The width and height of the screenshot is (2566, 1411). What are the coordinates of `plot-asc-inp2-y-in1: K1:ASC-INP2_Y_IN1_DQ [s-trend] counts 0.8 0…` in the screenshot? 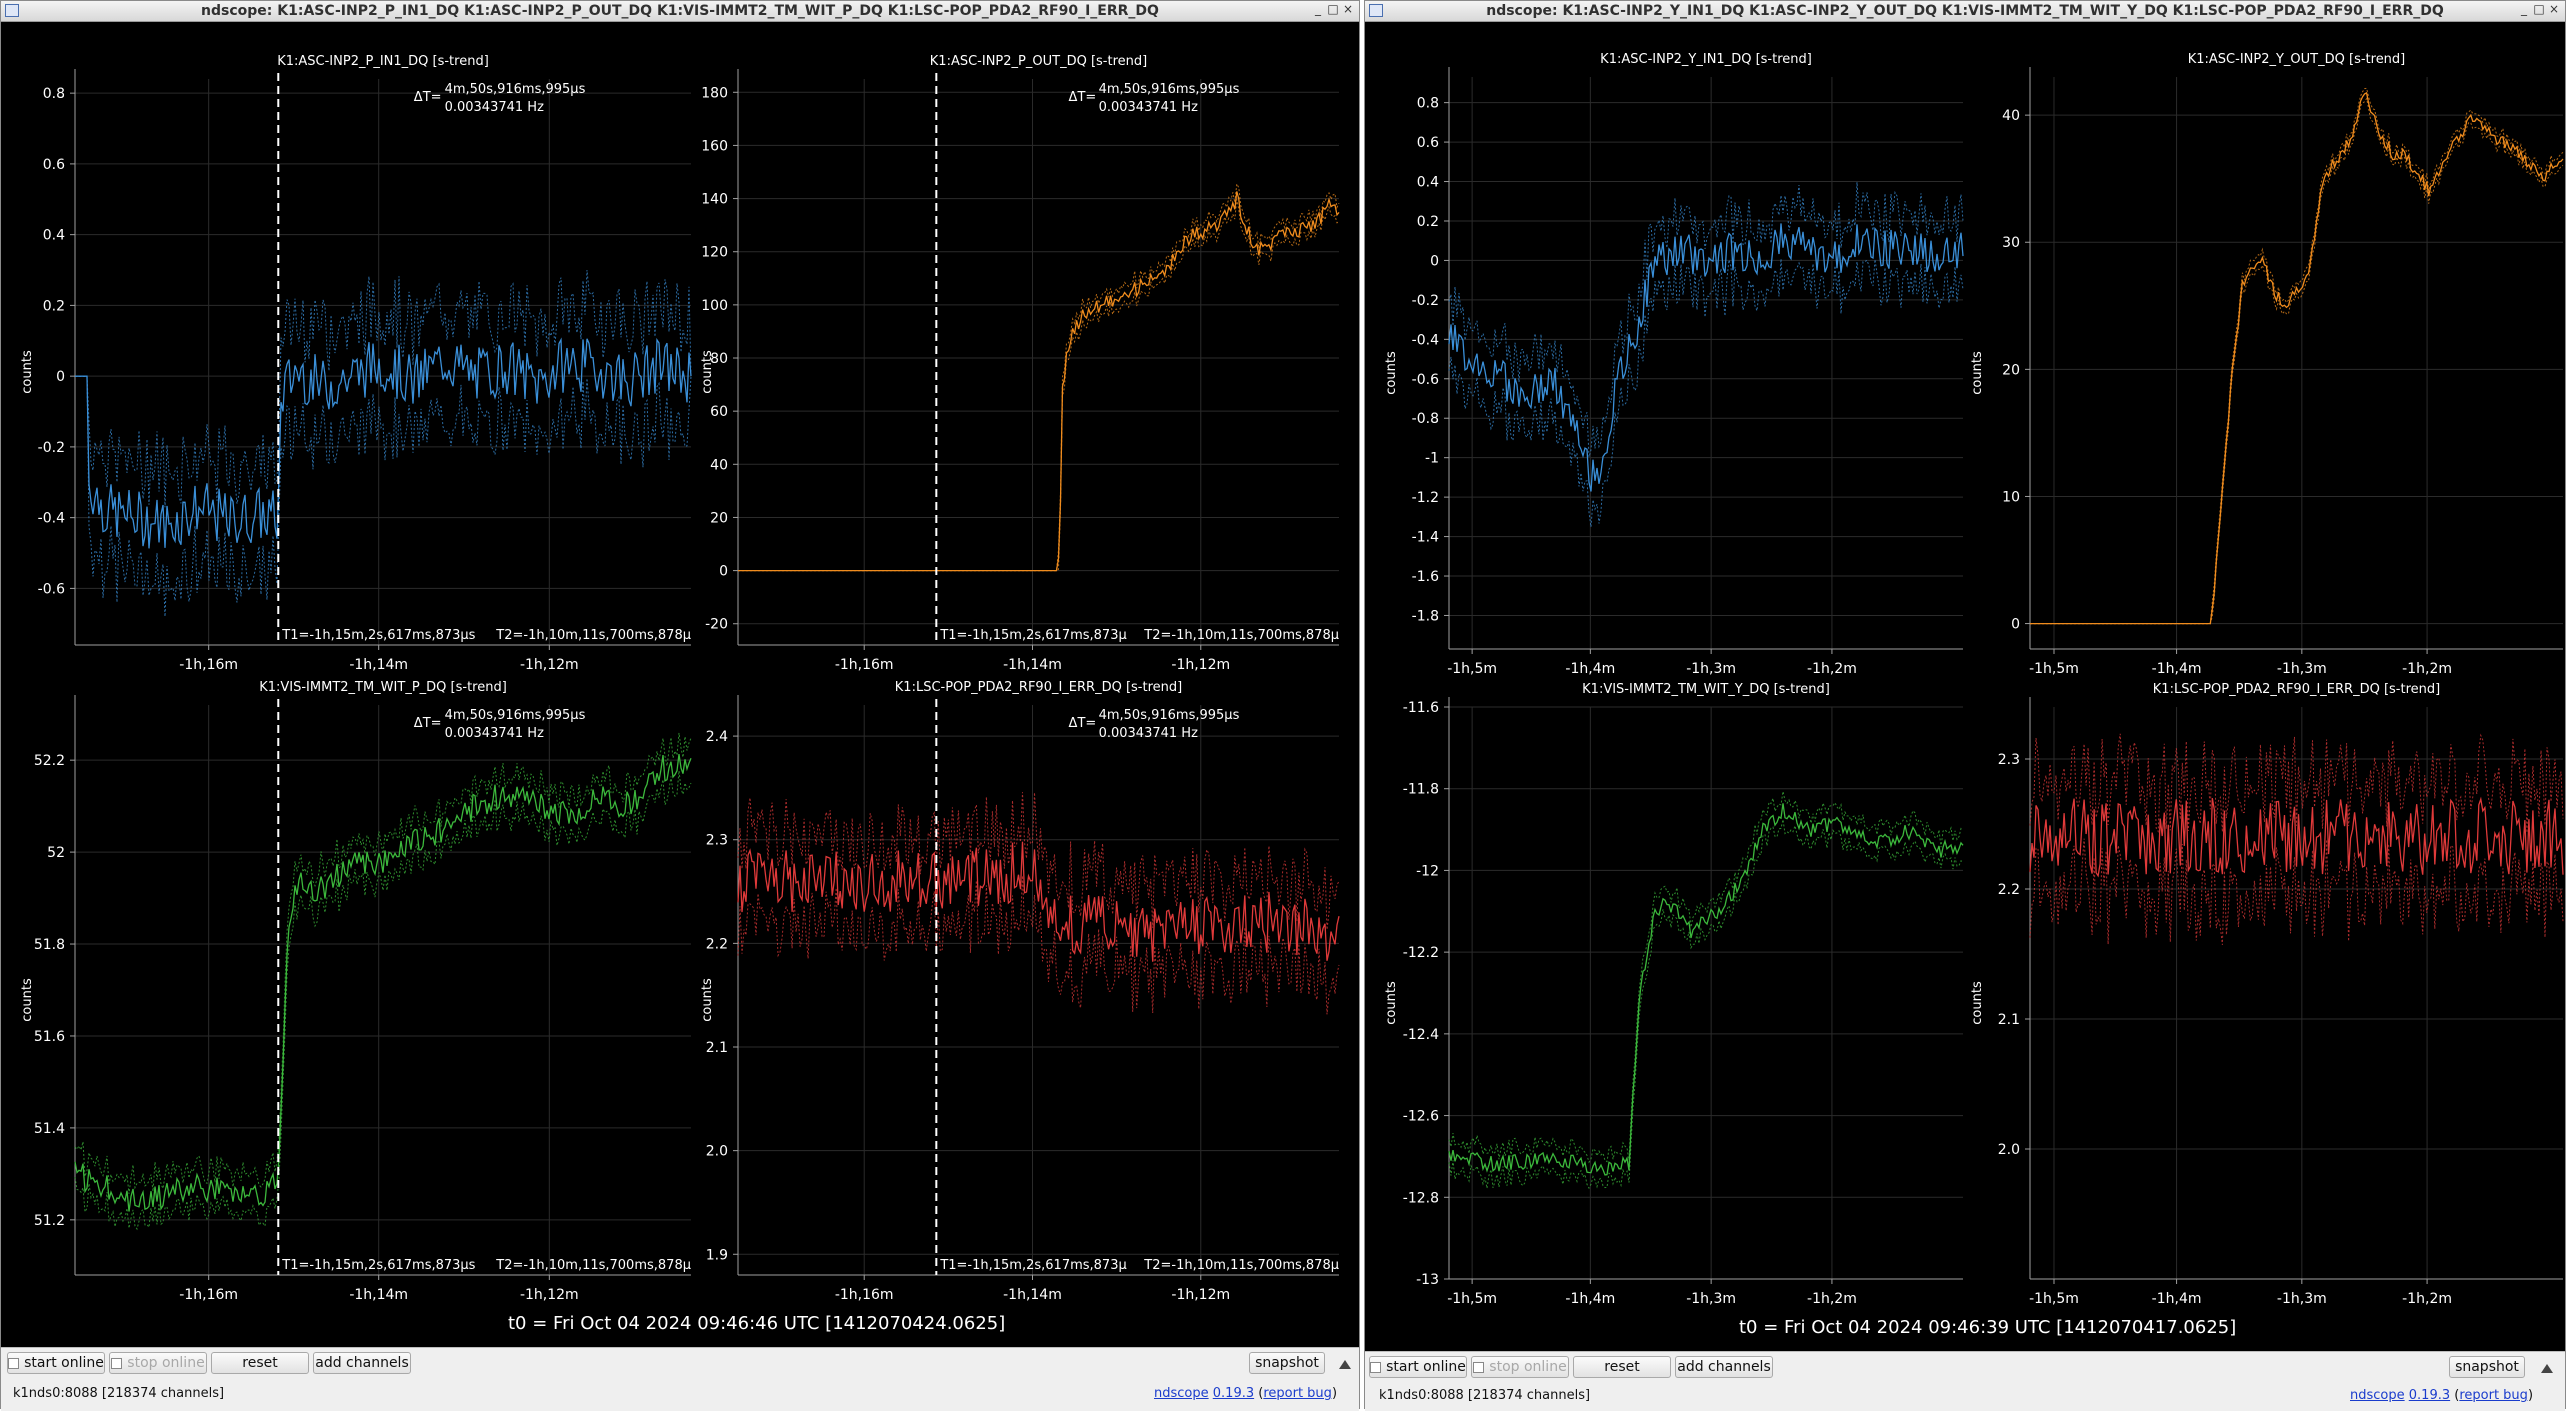 It's located at (1665, 363).